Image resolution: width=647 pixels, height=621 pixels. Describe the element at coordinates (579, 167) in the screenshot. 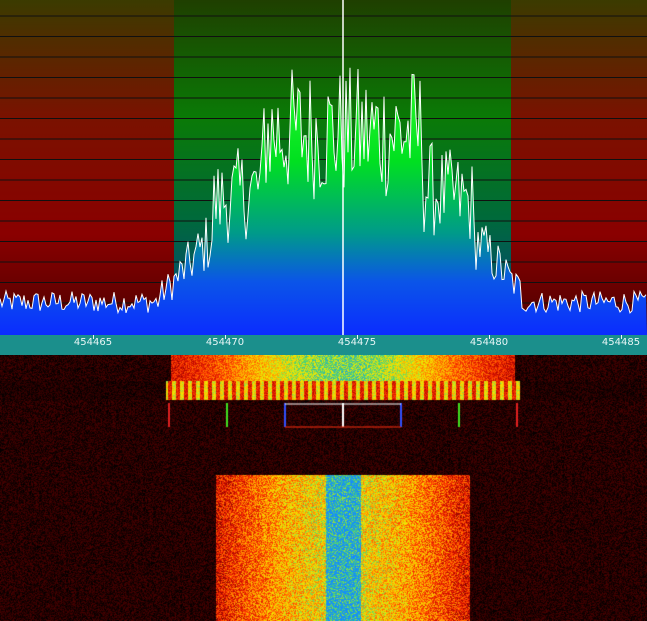

I see `spectrum-background-right` at that location.